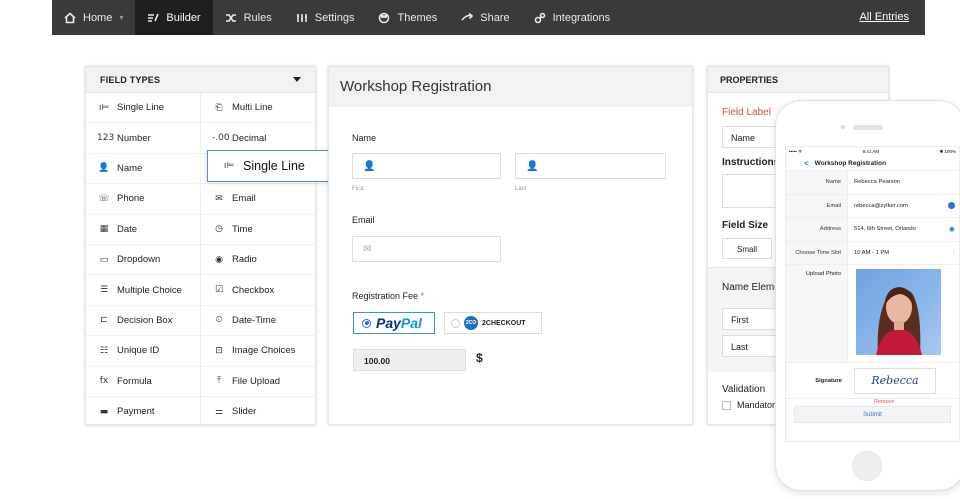  What do you see at coordinates (726, 405) in the screenshot?
I see `checkbox-icon` at bounding box center [726, 405].